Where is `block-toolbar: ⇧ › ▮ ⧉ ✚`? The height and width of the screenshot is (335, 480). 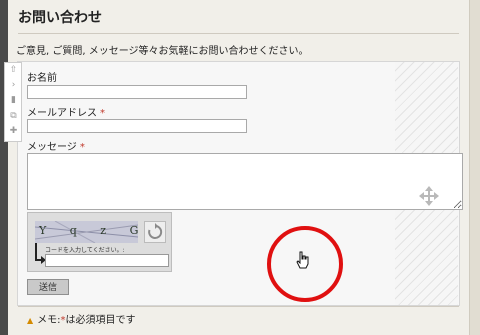
block-toolbar: ⇧ › ▮ ⧉ ✚ is located at coordinates (13, 102).